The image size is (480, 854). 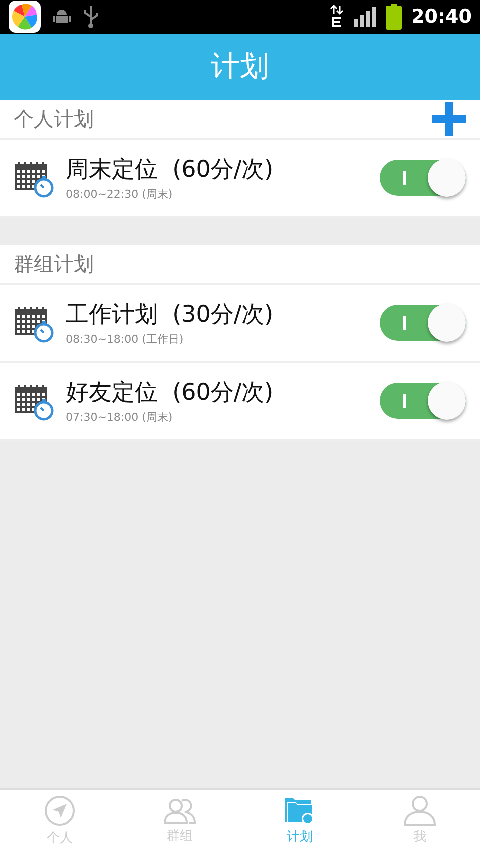 I want to click on signal-icon, so click(x=365, y=17).